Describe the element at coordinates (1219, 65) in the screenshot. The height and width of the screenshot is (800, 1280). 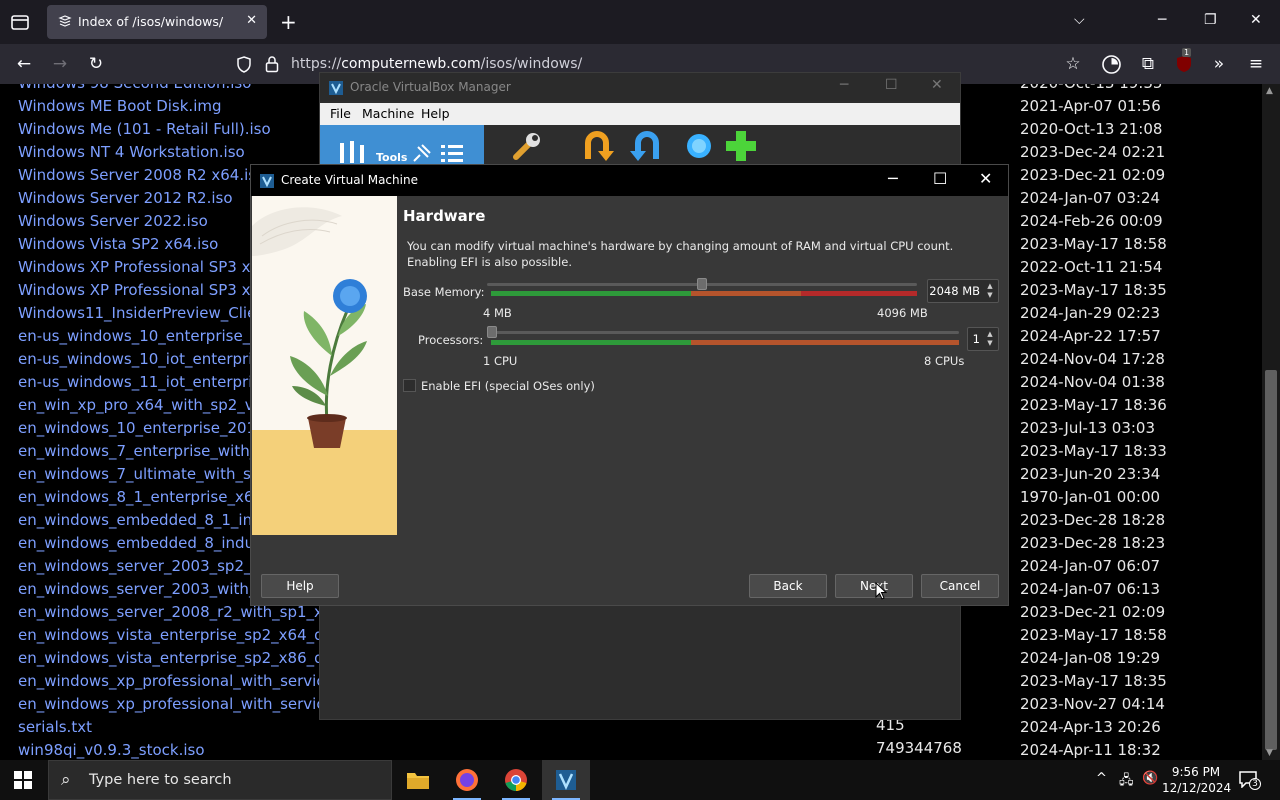
I see `overflow-chevron-icon: »` at that location.